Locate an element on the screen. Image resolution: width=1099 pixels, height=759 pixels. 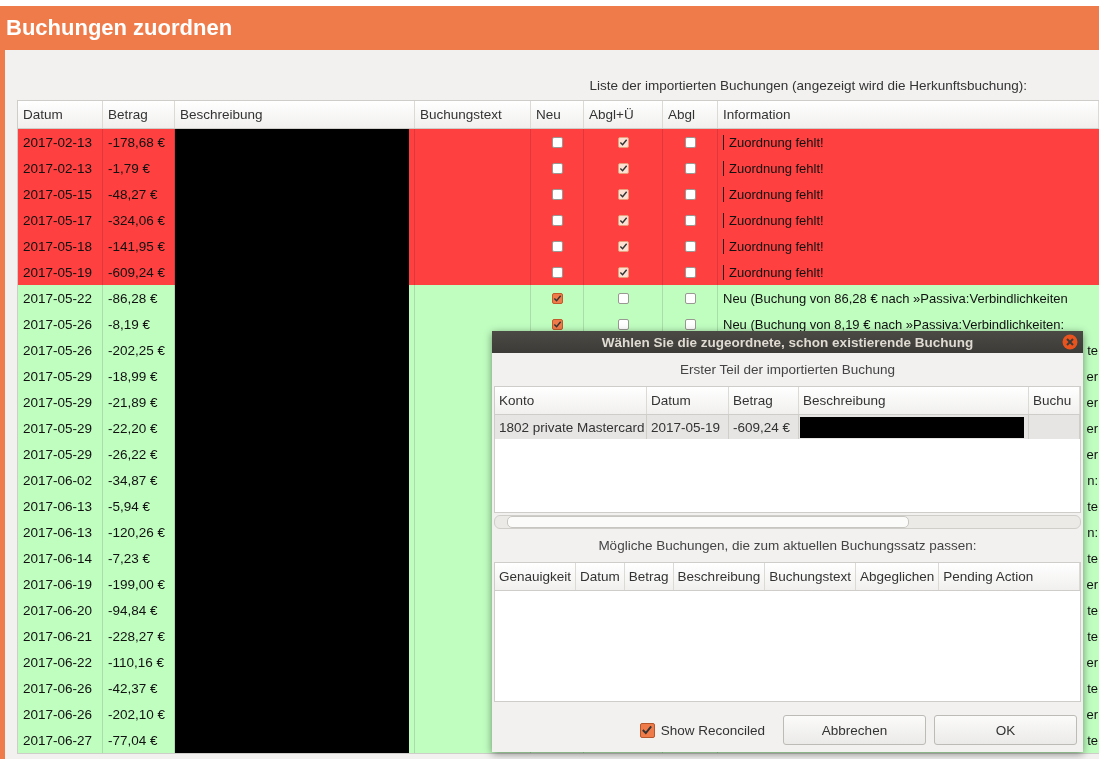
dialog-title: Wählen Sie die zugeordnete, schon existierende Buchung is located at coordinates (787, 342).